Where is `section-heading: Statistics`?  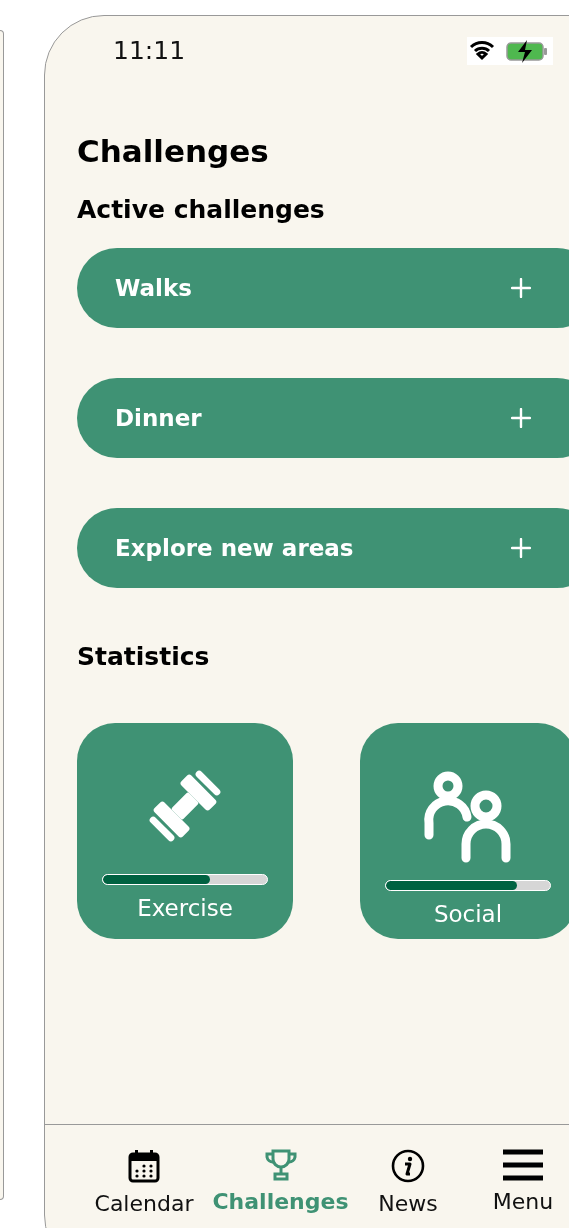 section-heading: Statistics is located at coordinates (143, 656).